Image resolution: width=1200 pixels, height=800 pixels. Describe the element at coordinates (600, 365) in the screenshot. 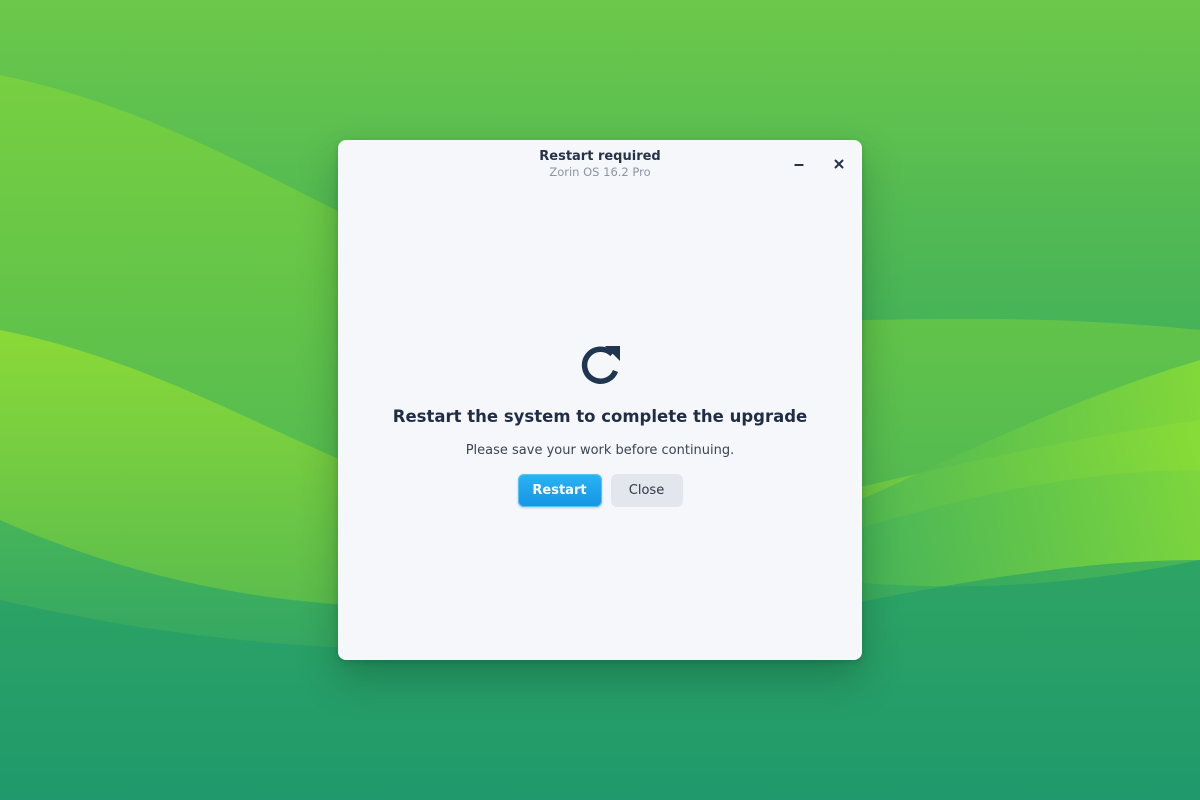

I see `restart-icon` at that location.